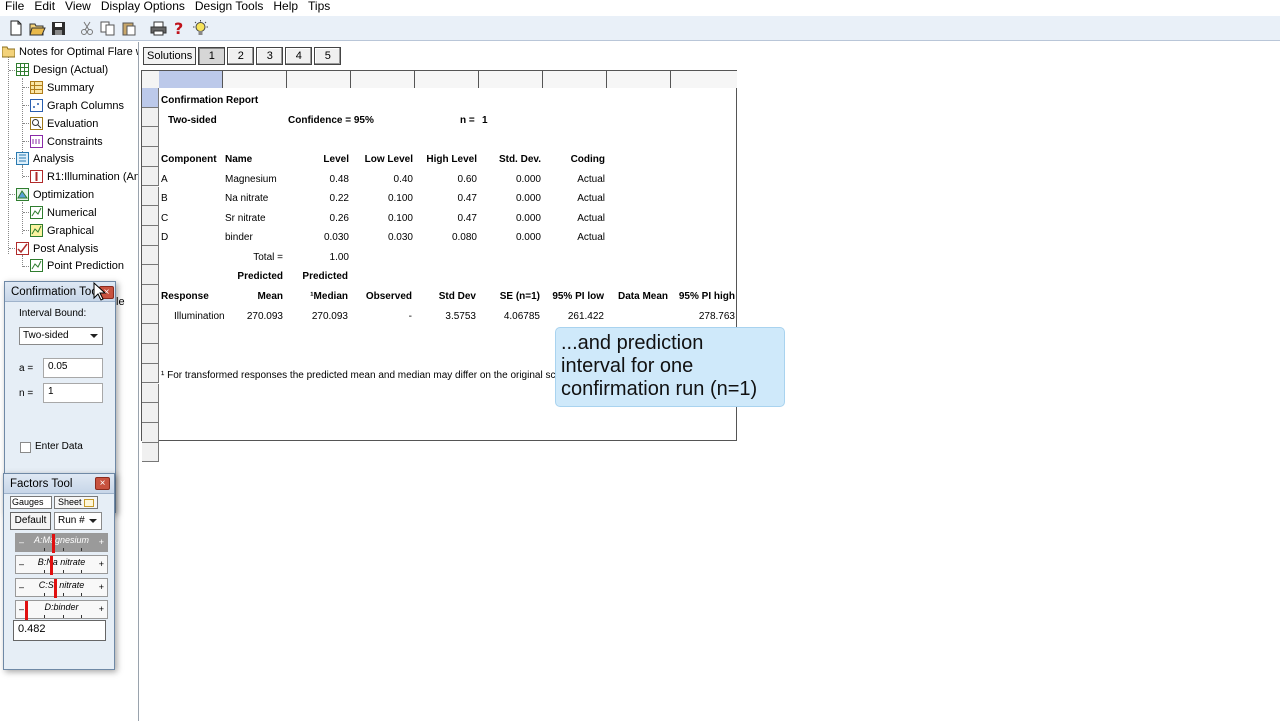 The width and height of the screenshot is (1280, 721). I want to click on cut-icon, so click(87, 28).